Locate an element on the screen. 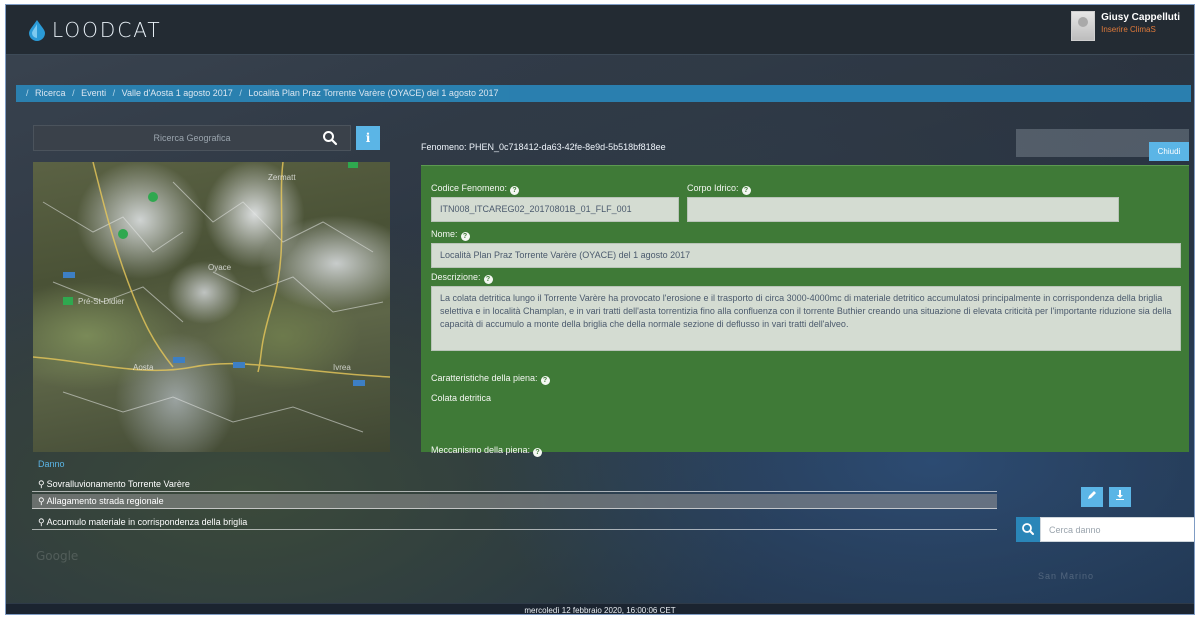 The image size is (1198, 618). user-name: Giusy Cappelluti is located at coordinates (1140, 17).